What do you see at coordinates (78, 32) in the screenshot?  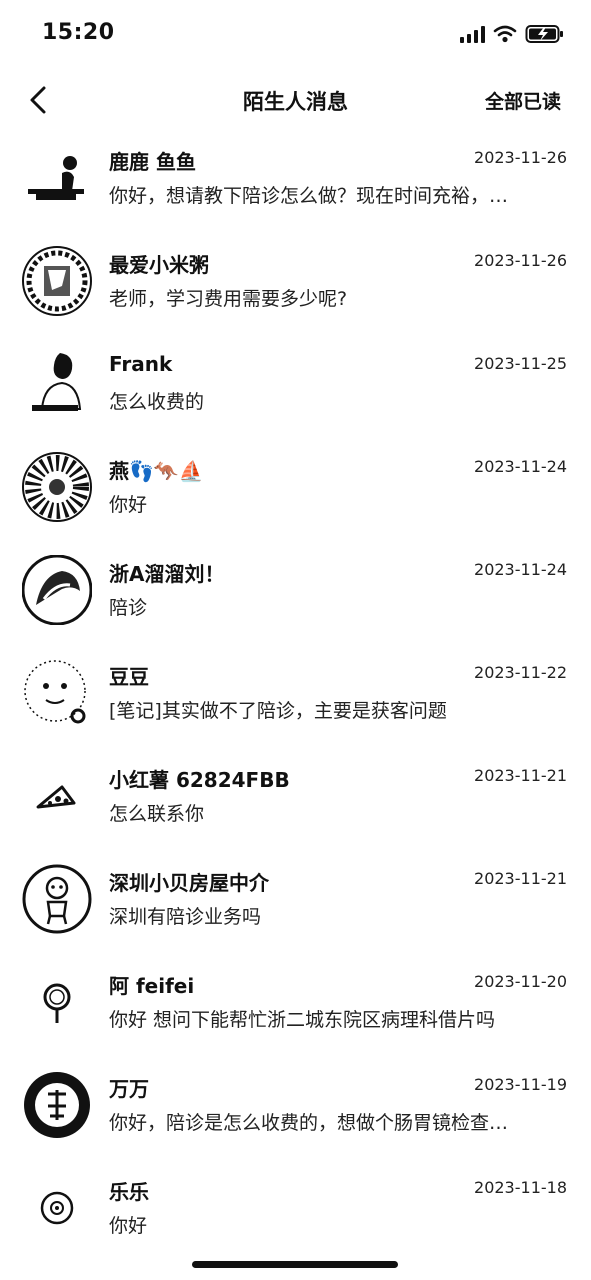 I see `status-time: 15:20` at bounding box center [78, 32].